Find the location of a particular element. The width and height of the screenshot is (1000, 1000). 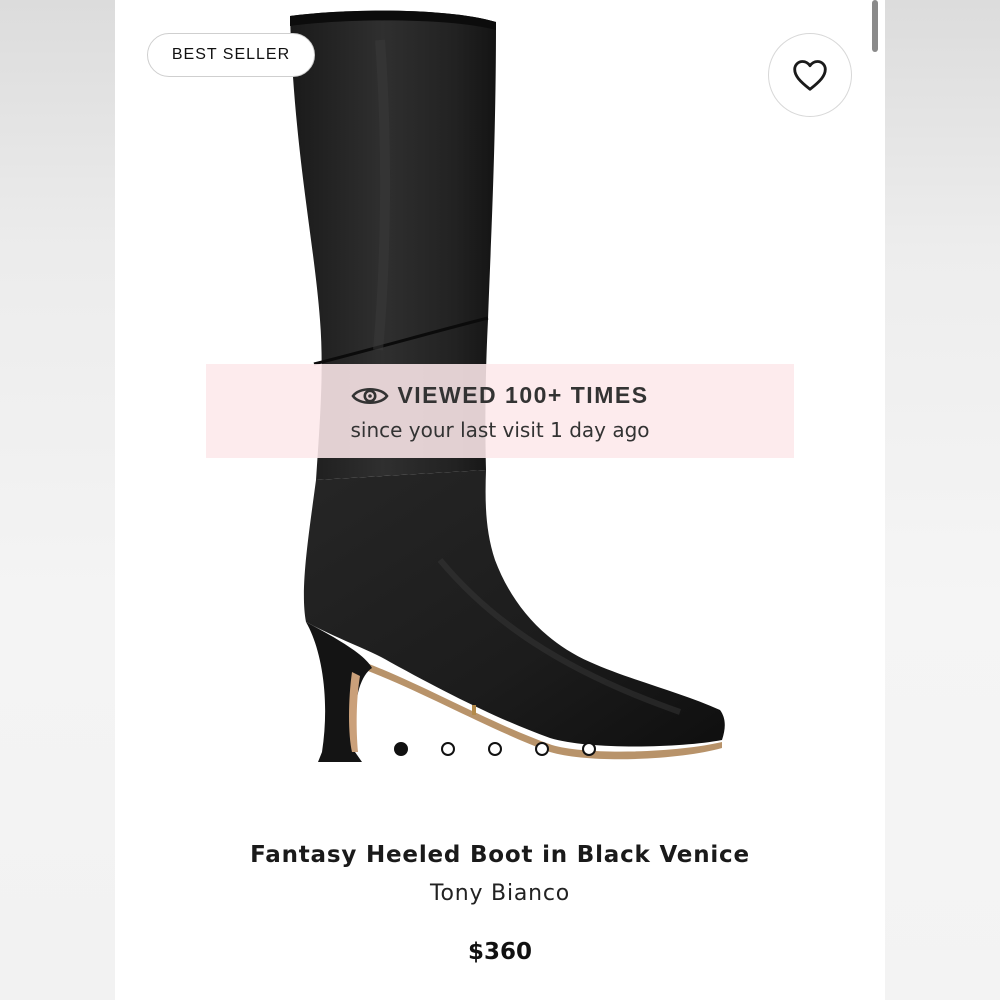

best-seller-badge: BEST SELLER is located at coordinates (231, 55).